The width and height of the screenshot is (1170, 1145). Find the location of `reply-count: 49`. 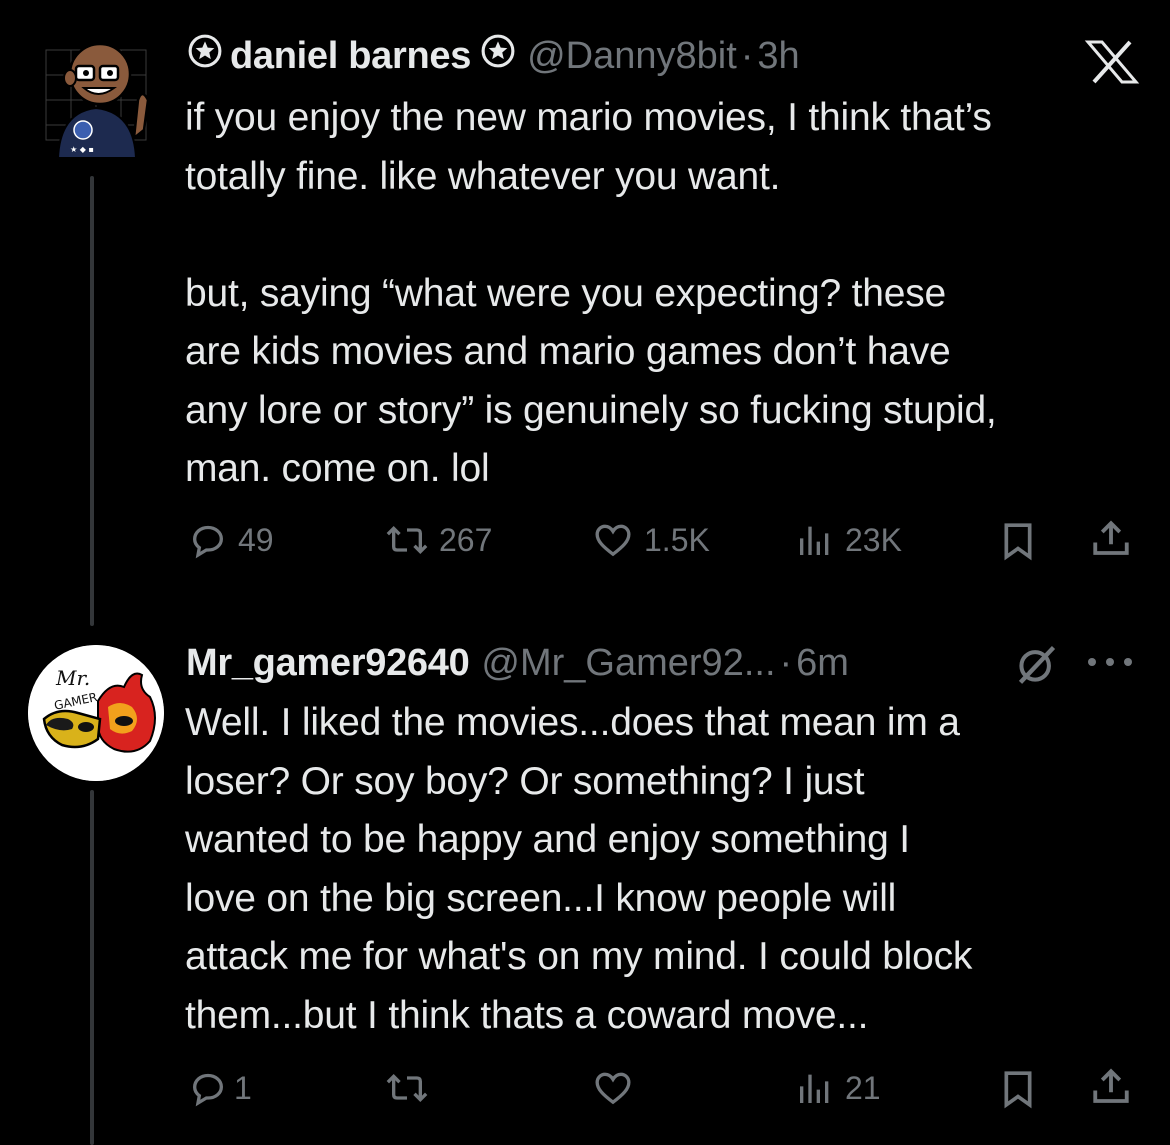

reply-count: 49 is located at coordinates (256, 539).